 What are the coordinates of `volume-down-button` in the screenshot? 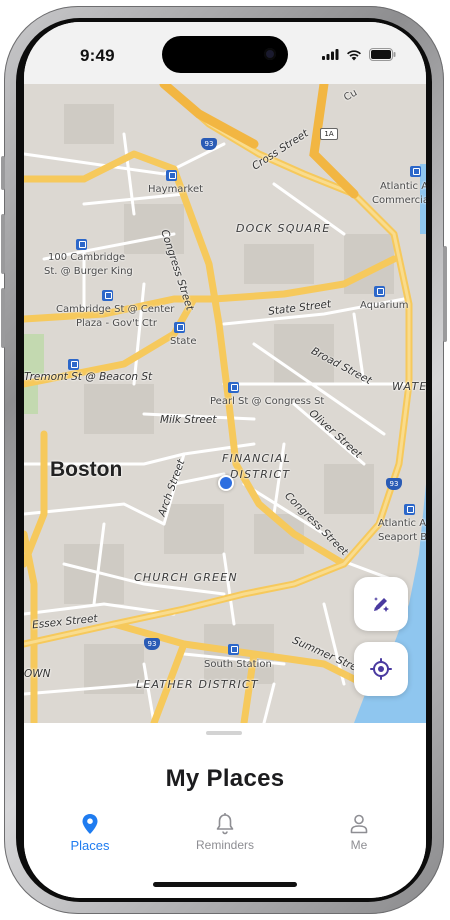 It's located at (3, 318).